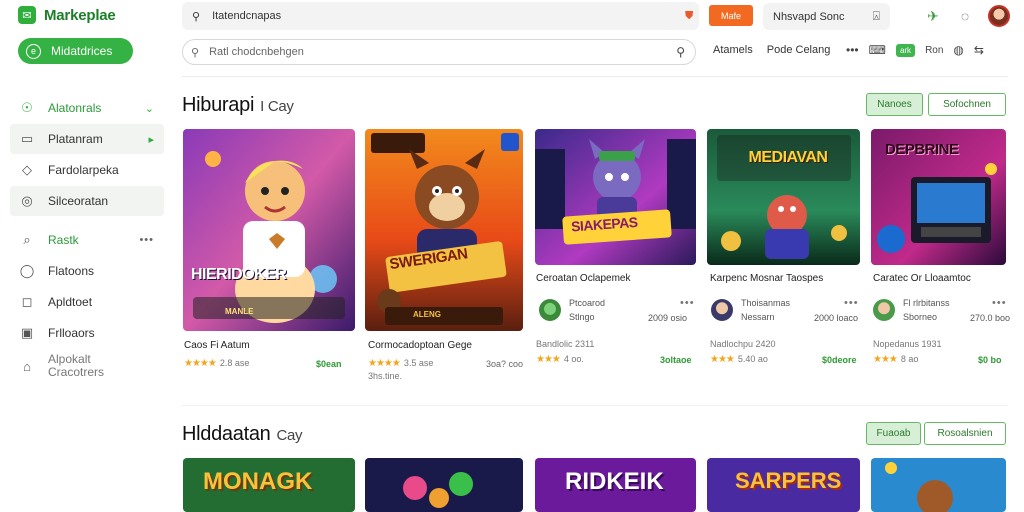 The height and width of the screenshot is (512, 1024). I want to click on secondary-links: Atamels Pode Celang, so click(771, 50).